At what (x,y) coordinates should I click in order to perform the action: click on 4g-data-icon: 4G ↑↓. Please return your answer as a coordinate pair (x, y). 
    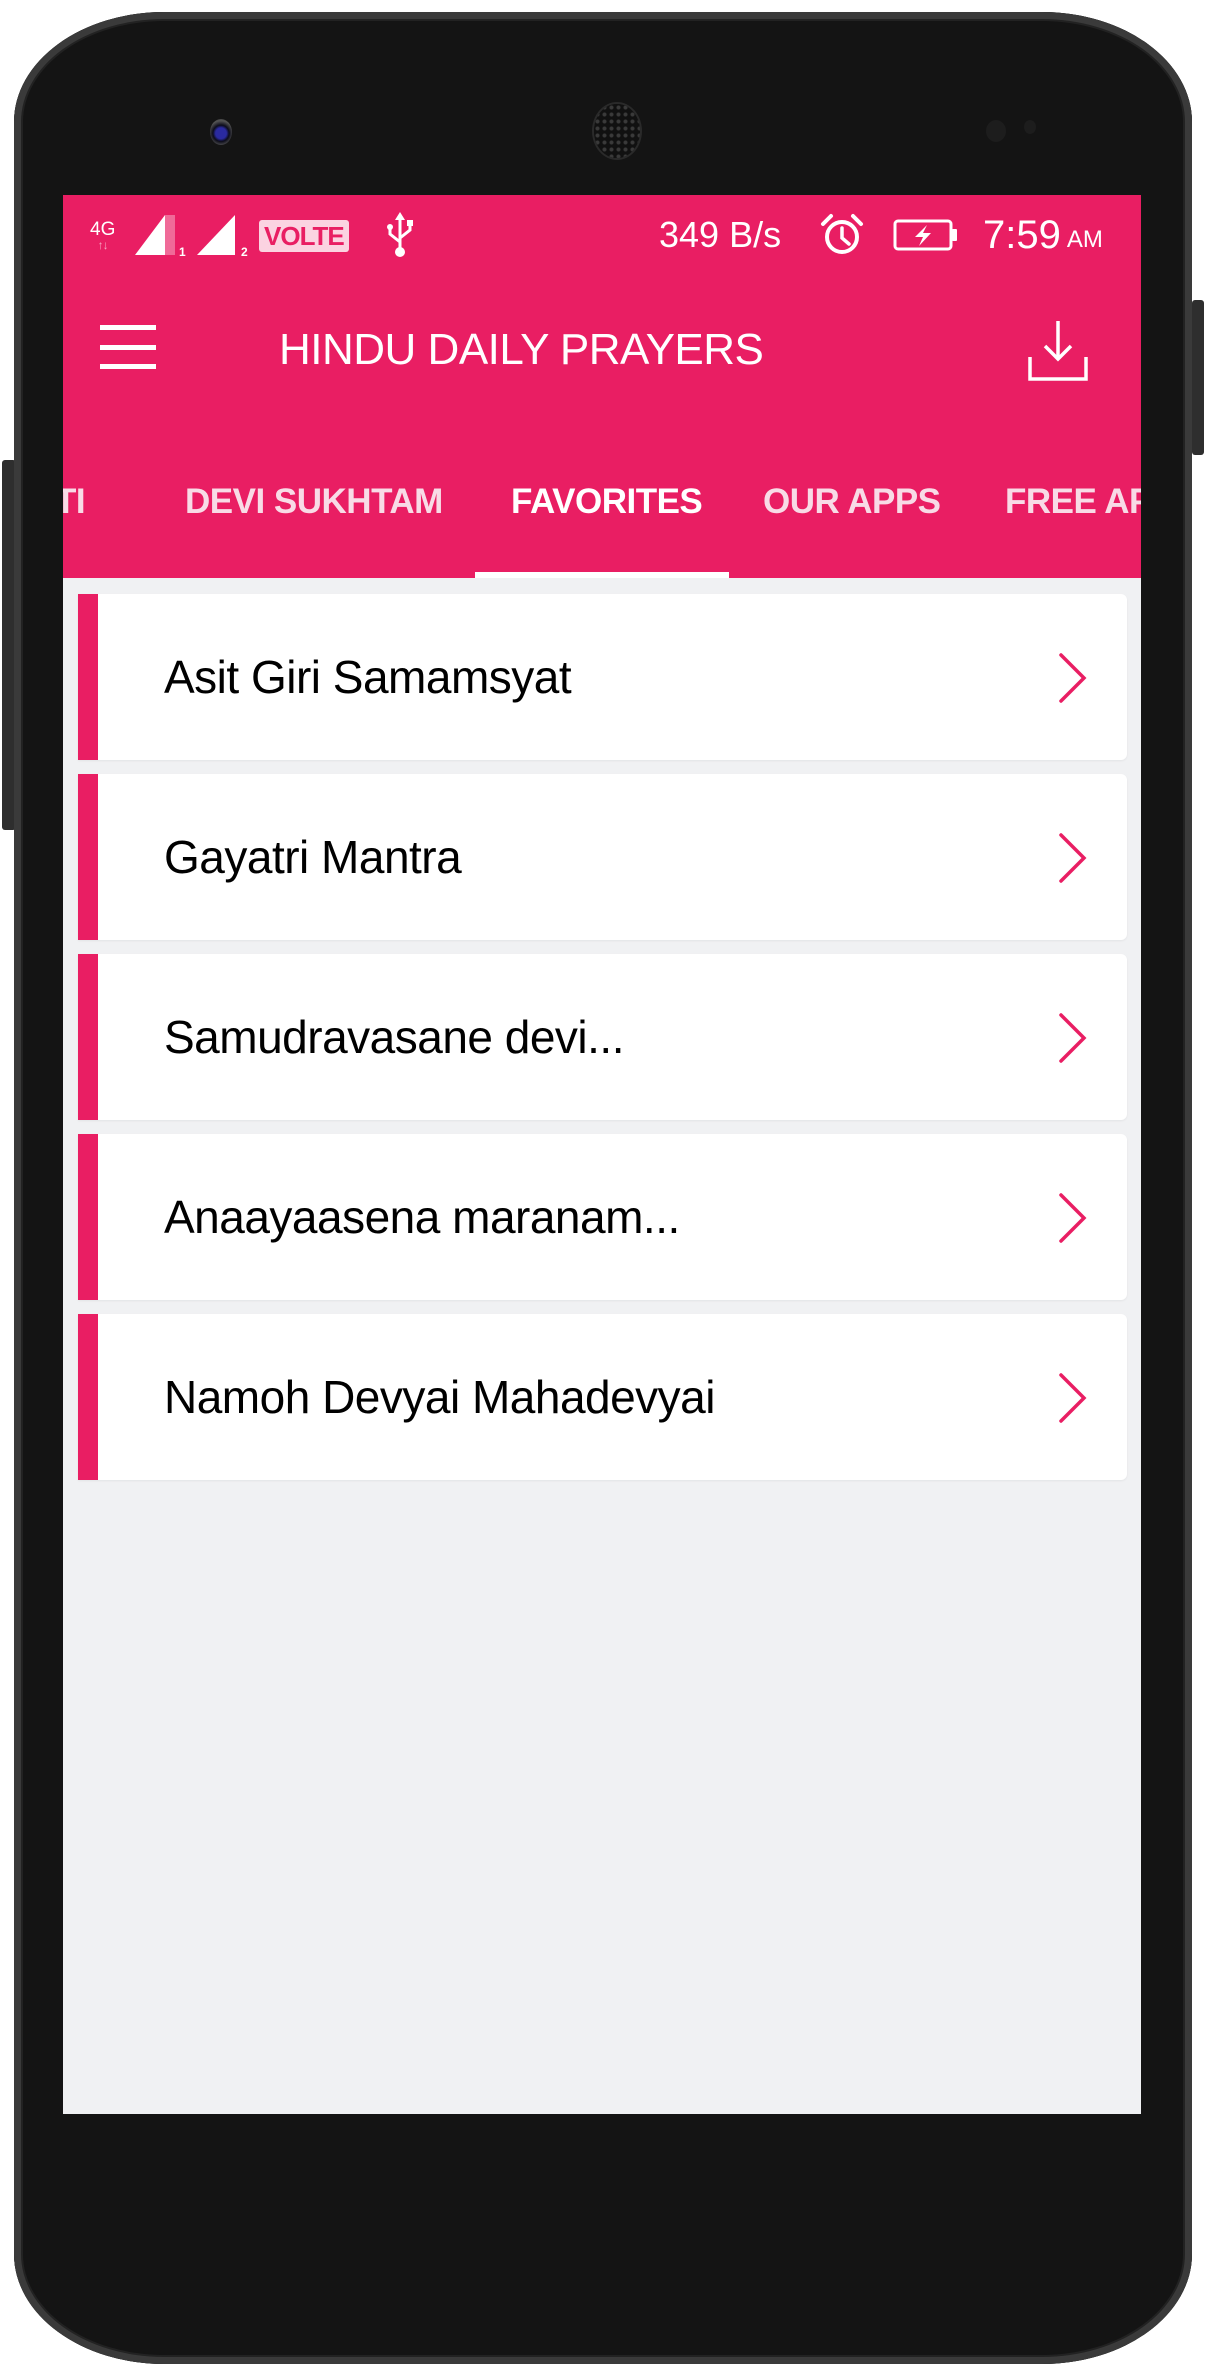
    Looking at the image, I should click on (102, 235).